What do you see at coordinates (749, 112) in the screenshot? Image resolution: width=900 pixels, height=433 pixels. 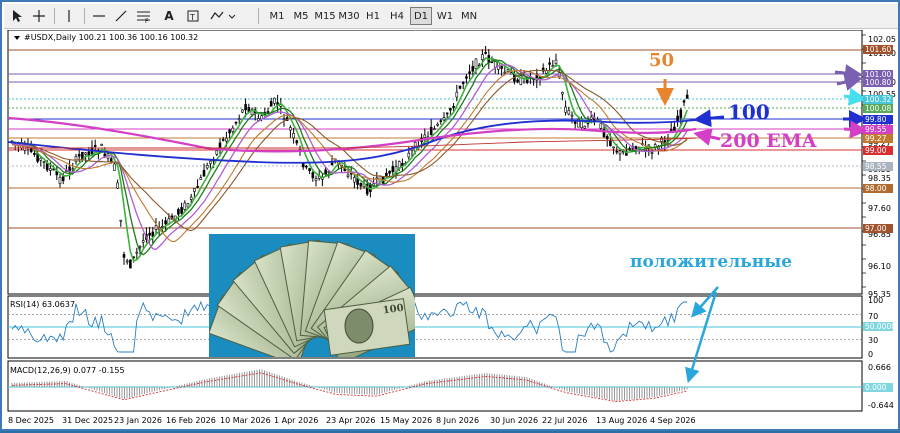 I see `ma100-annotation: 100` at bounding box center [749, 112].